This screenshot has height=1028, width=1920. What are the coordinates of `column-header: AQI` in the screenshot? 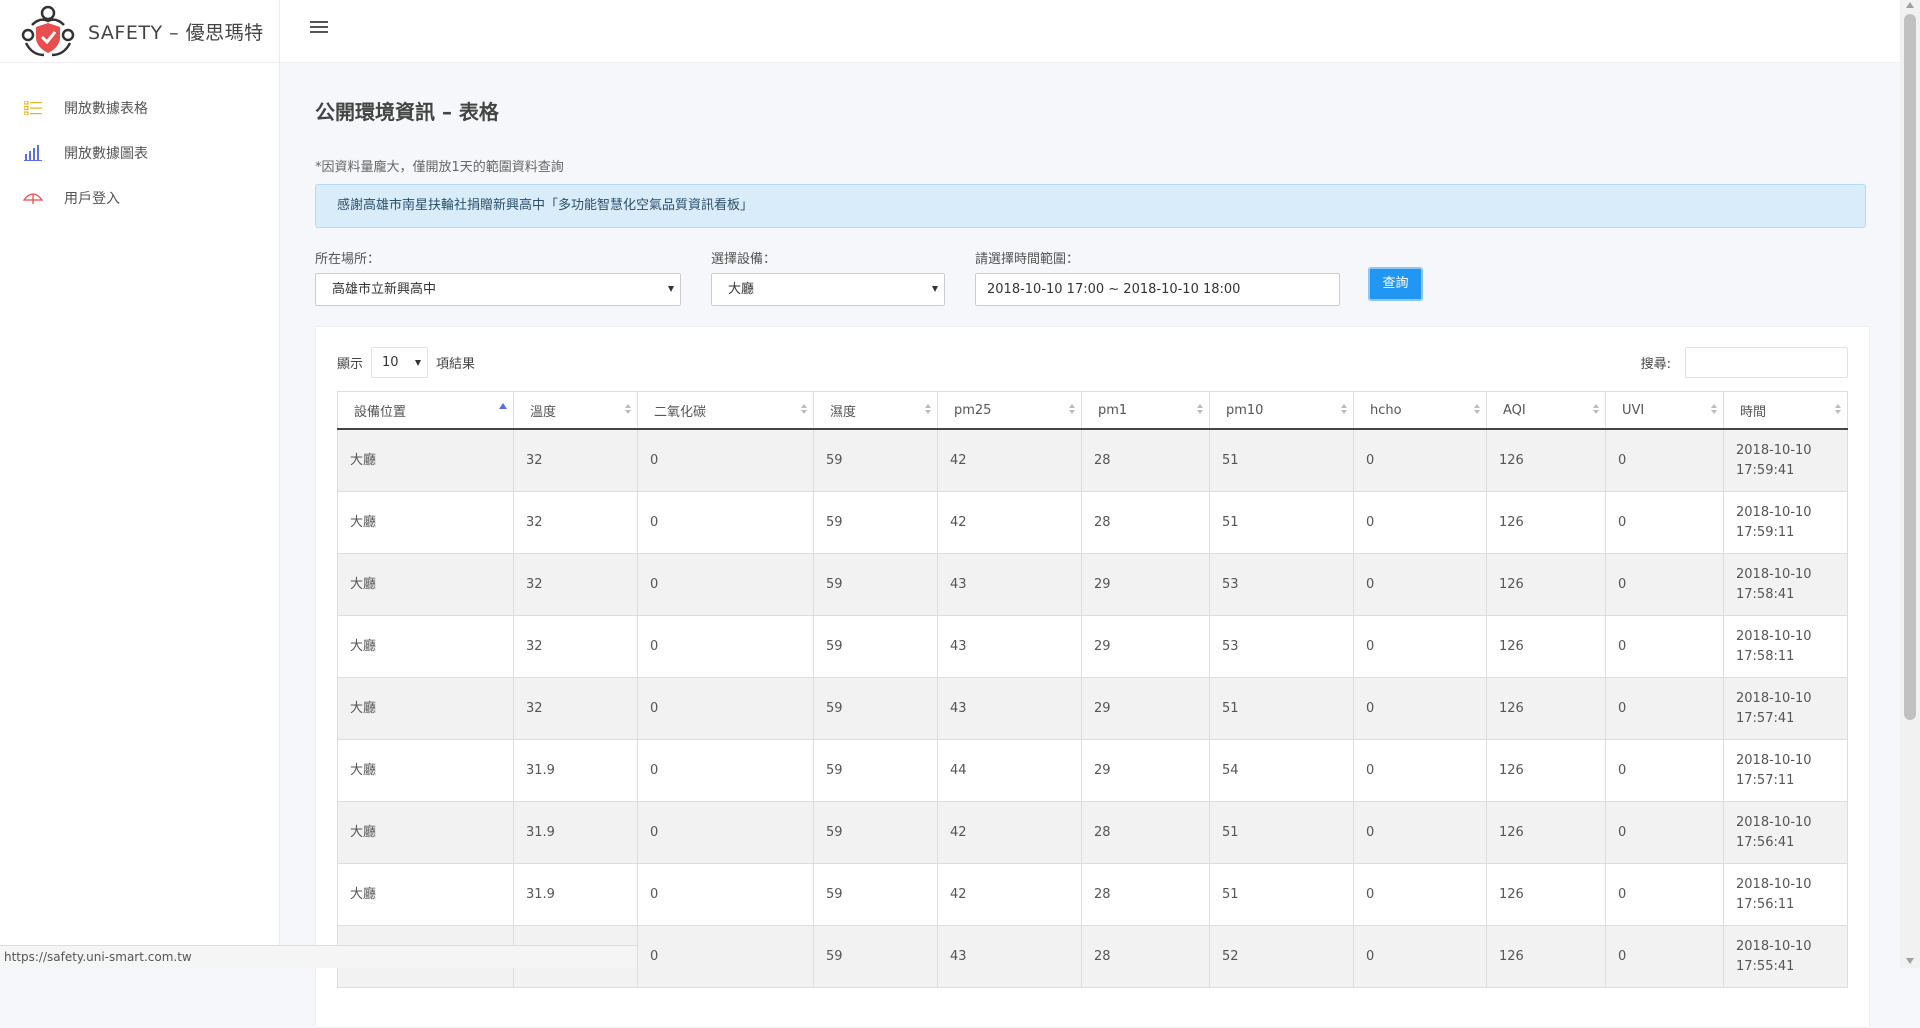 It's located at (1546, 410).